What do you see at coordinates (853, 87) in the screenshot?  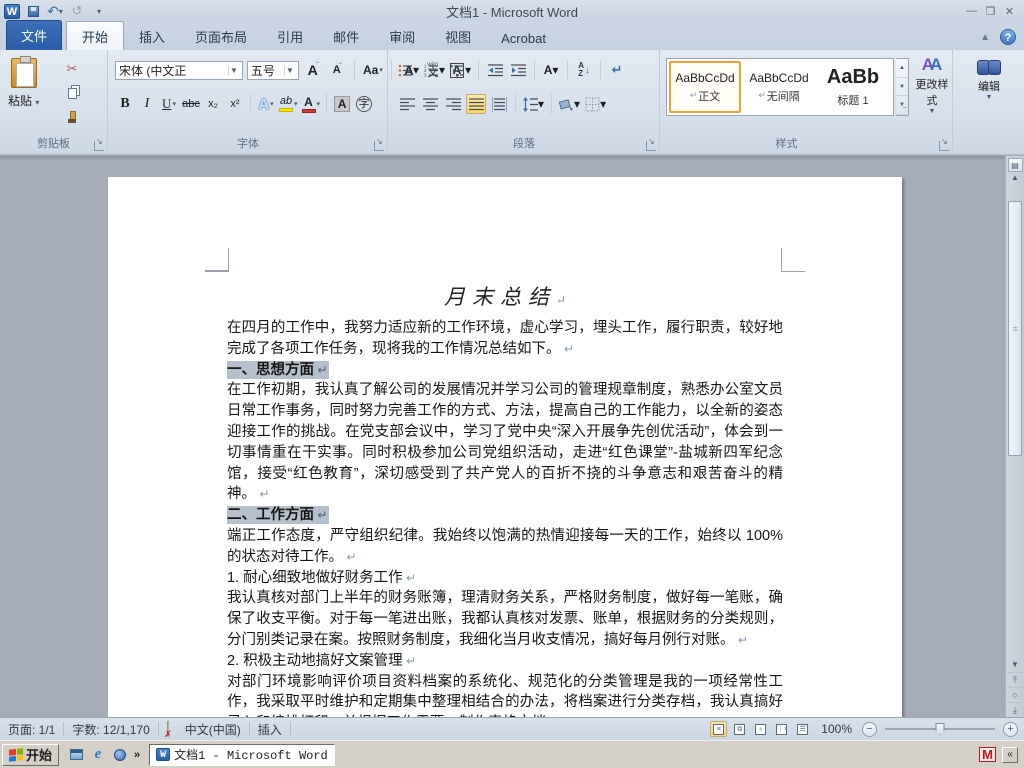 I see `style-card-heading1: AaBb 标题 1` at bounding box center [853, 87].